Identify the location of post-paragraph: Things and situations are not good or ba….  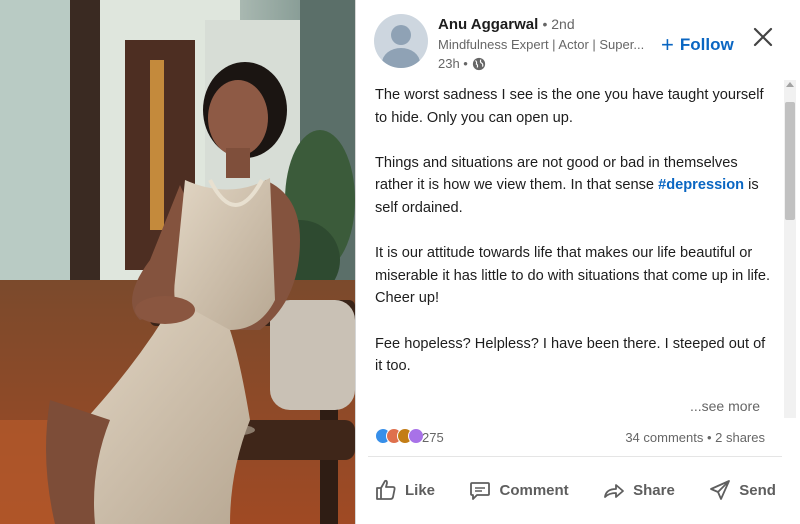
(575, 186).